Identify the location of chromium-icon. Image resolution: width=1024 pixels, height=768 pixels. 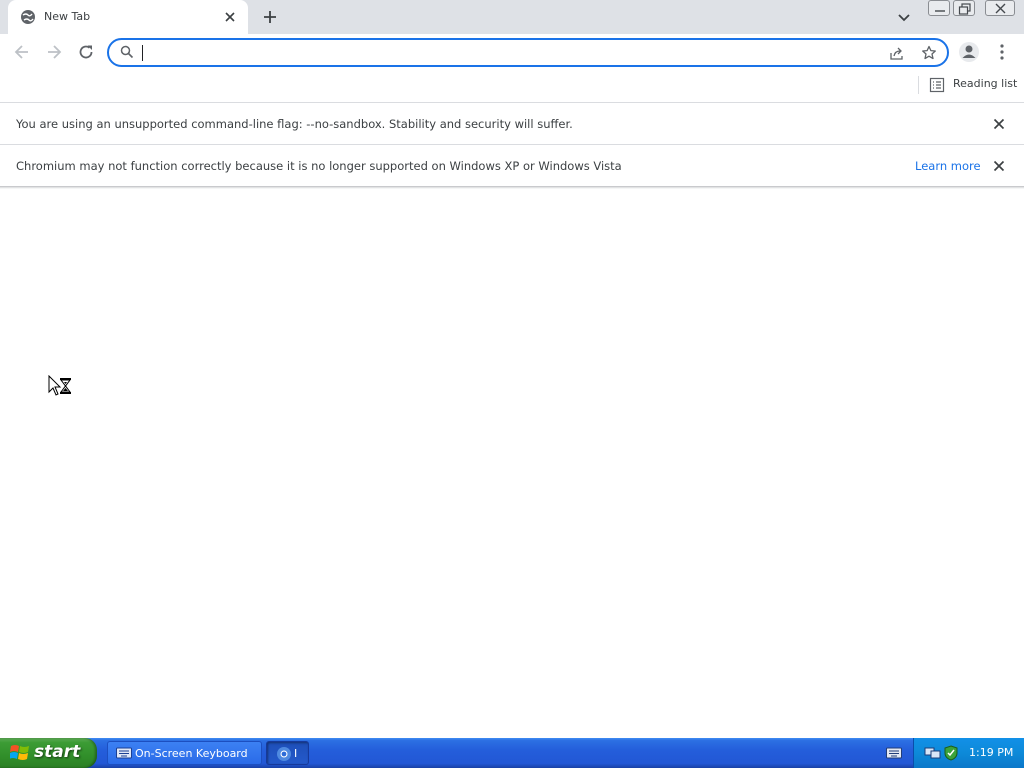
(284, 755).